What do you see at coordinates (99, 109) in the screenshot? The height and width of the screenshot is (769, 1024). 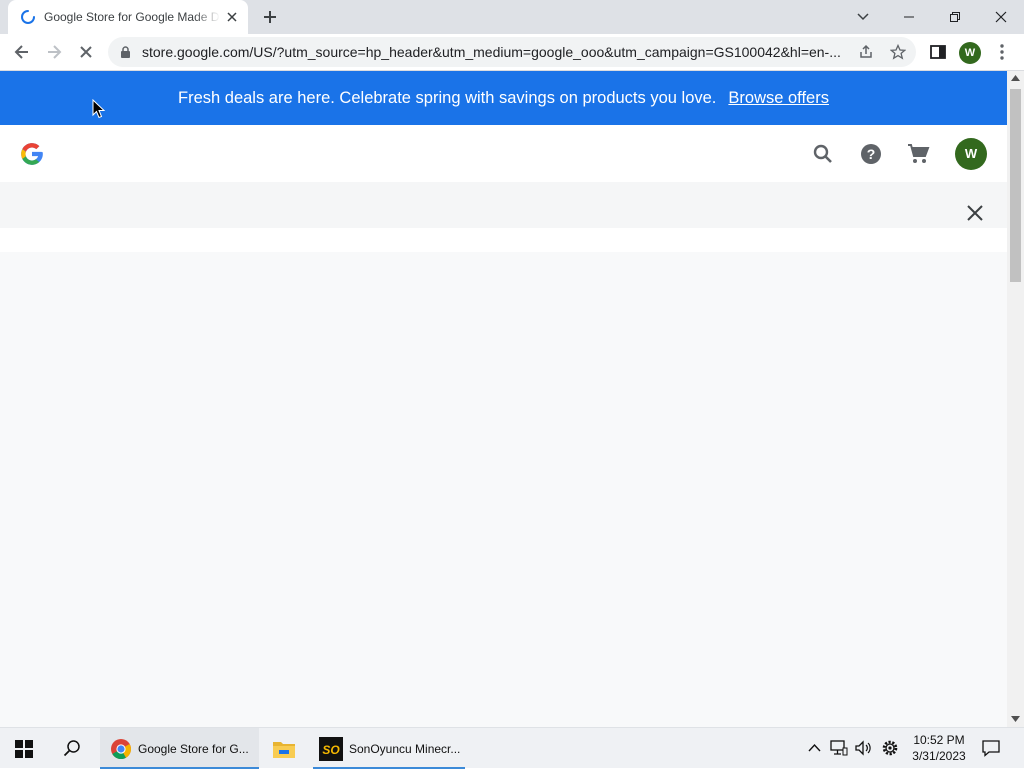 I see `mouse-cursor-icon` at bounding box center [99, 109].